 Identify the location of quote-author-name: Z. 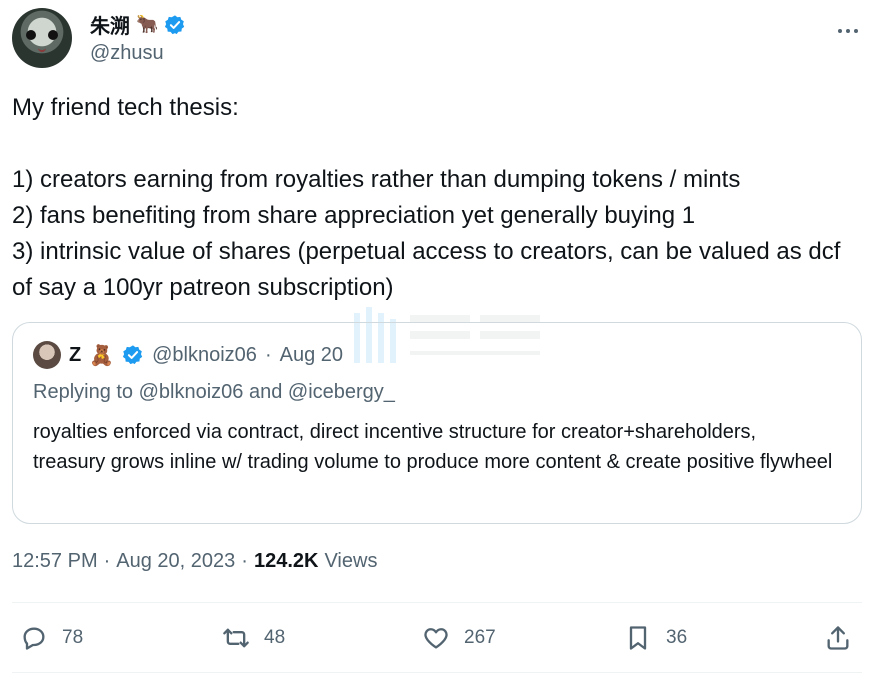
(75, 354).